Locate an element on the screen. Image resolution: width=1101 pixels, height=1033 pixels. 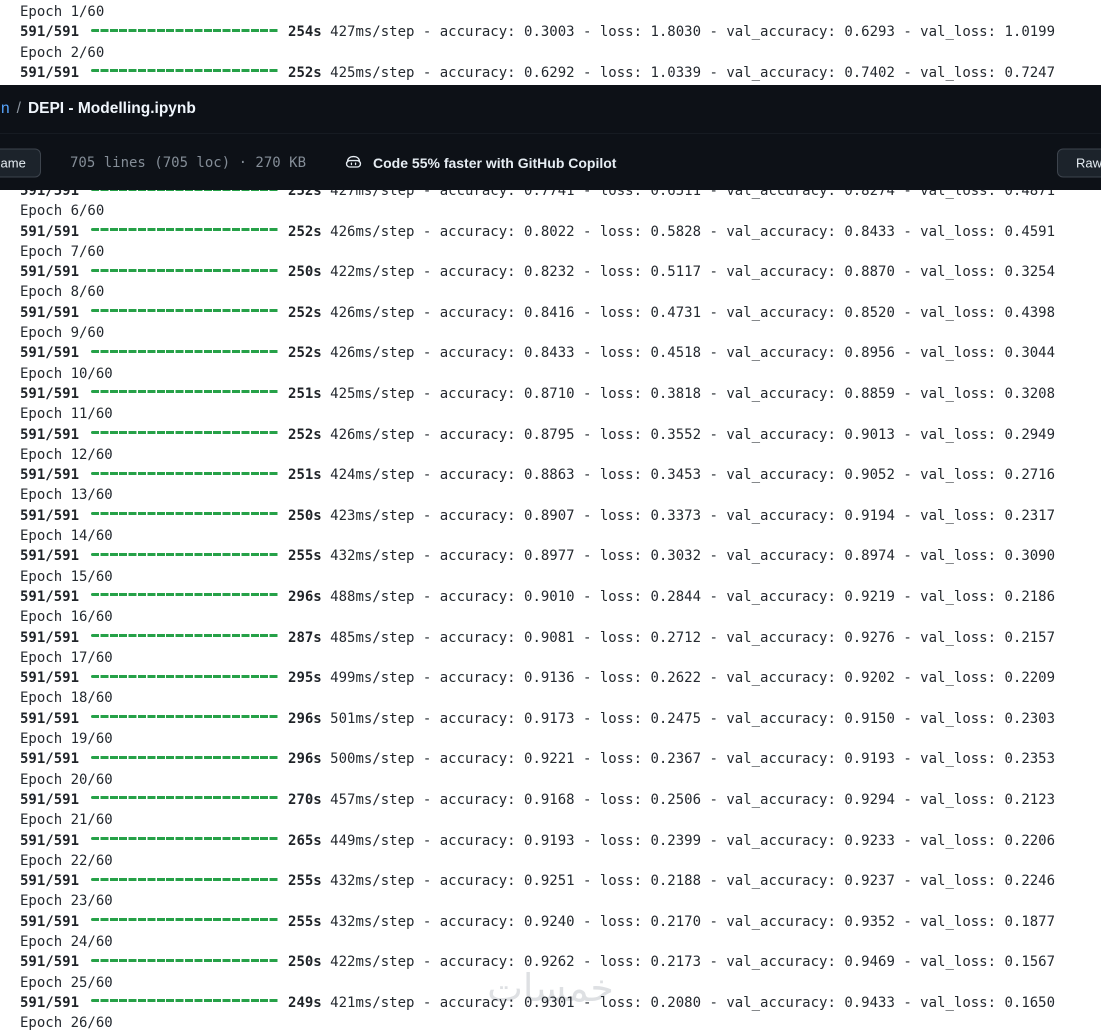
epoch-label-line: Epoch 1/60 is located at coordinates (62, 12).